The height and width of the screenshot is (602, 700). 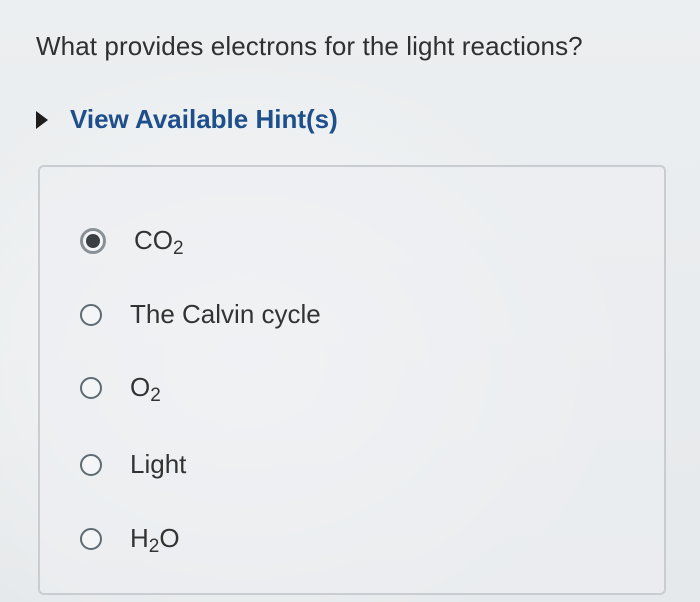 I want to click on view-hints-label: View Available Hint(s), so click(x=204, y=119).